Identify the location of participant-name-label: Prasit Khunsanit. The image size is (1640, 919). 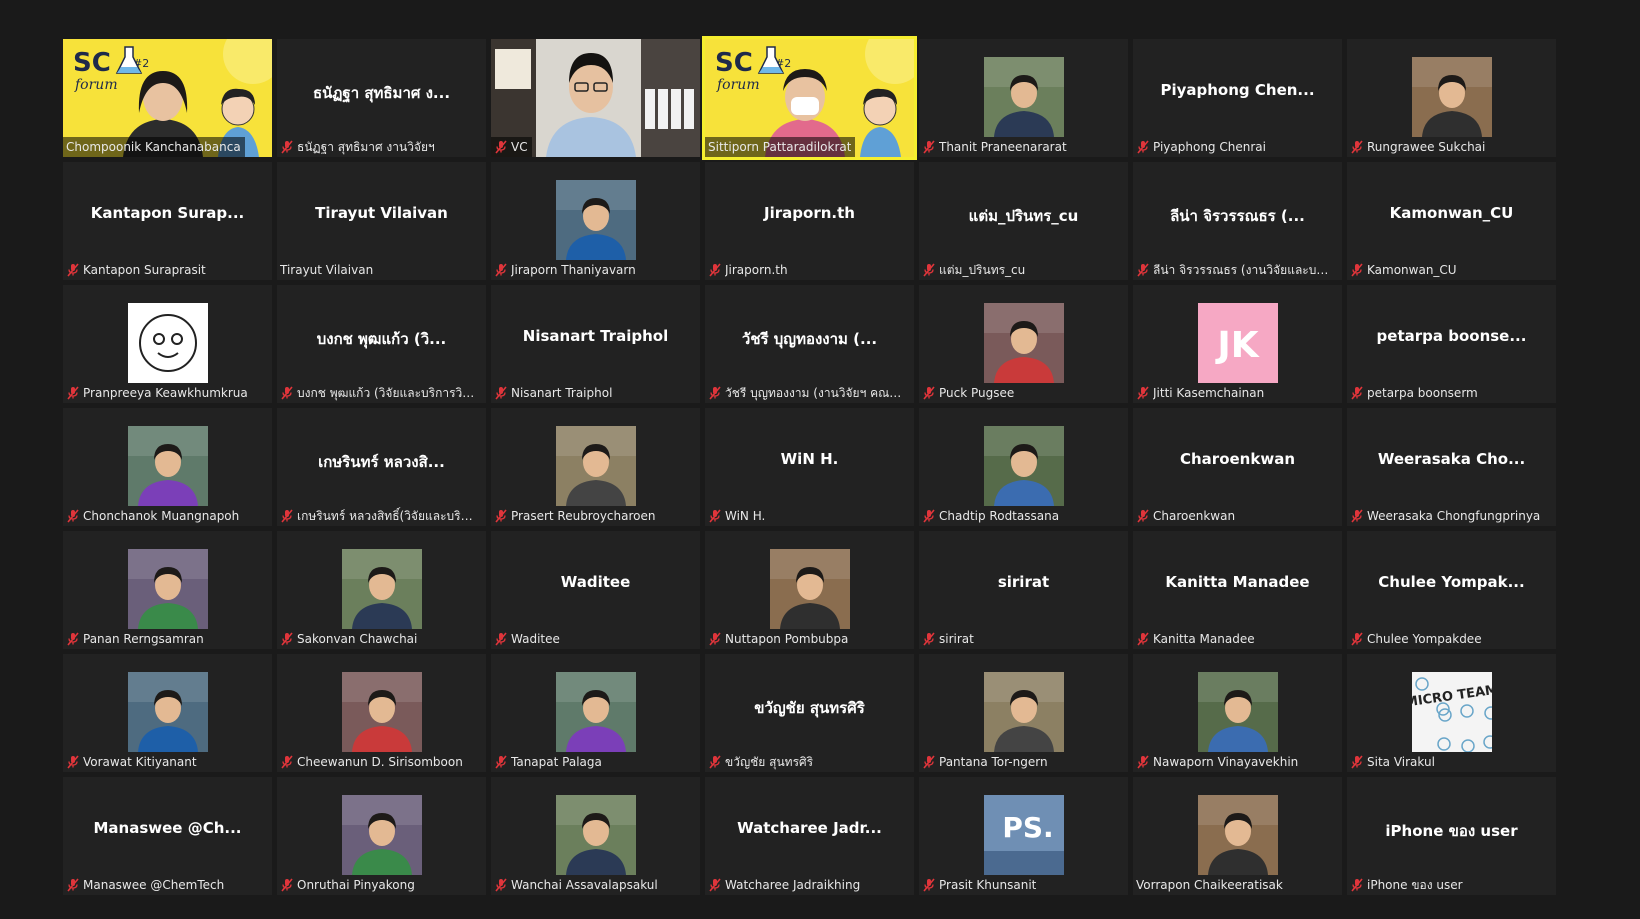
(979, 885).